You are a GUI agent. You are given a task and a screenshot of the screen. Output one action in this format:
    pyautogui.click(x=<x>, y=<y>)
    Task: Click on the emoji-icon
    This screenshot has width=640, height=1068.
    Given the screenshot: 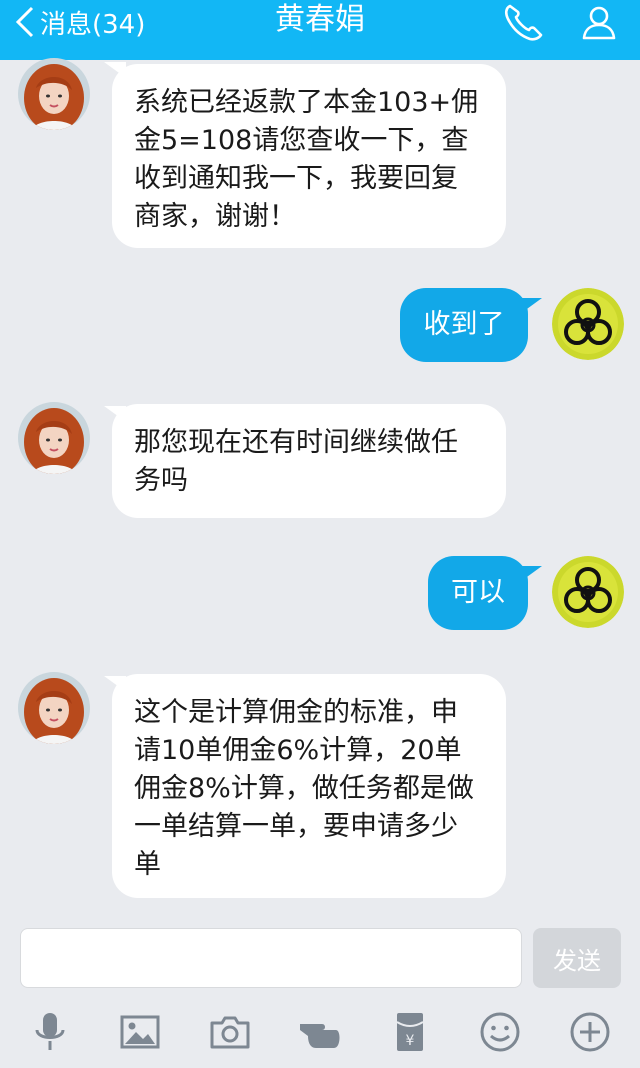 What is the action you would take?
    pyautogui.click(x=500, y=1032)
    